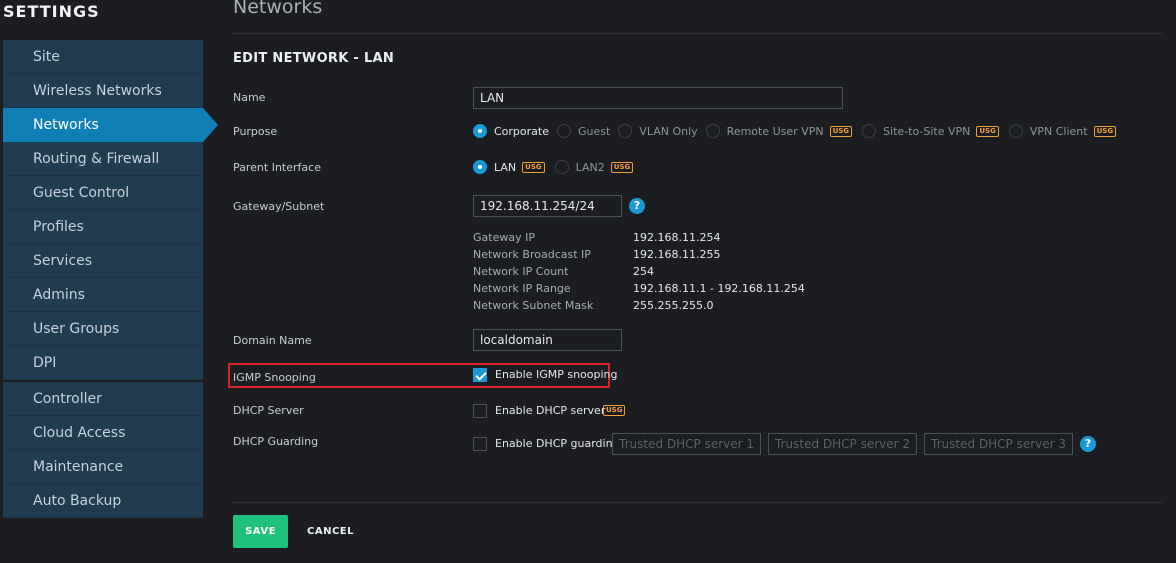 This screenshot has width=1176, height=563. Describe the element at coordinates (480, 167) in the screenshot. I see `parent-interface-lan-radio` at that location.